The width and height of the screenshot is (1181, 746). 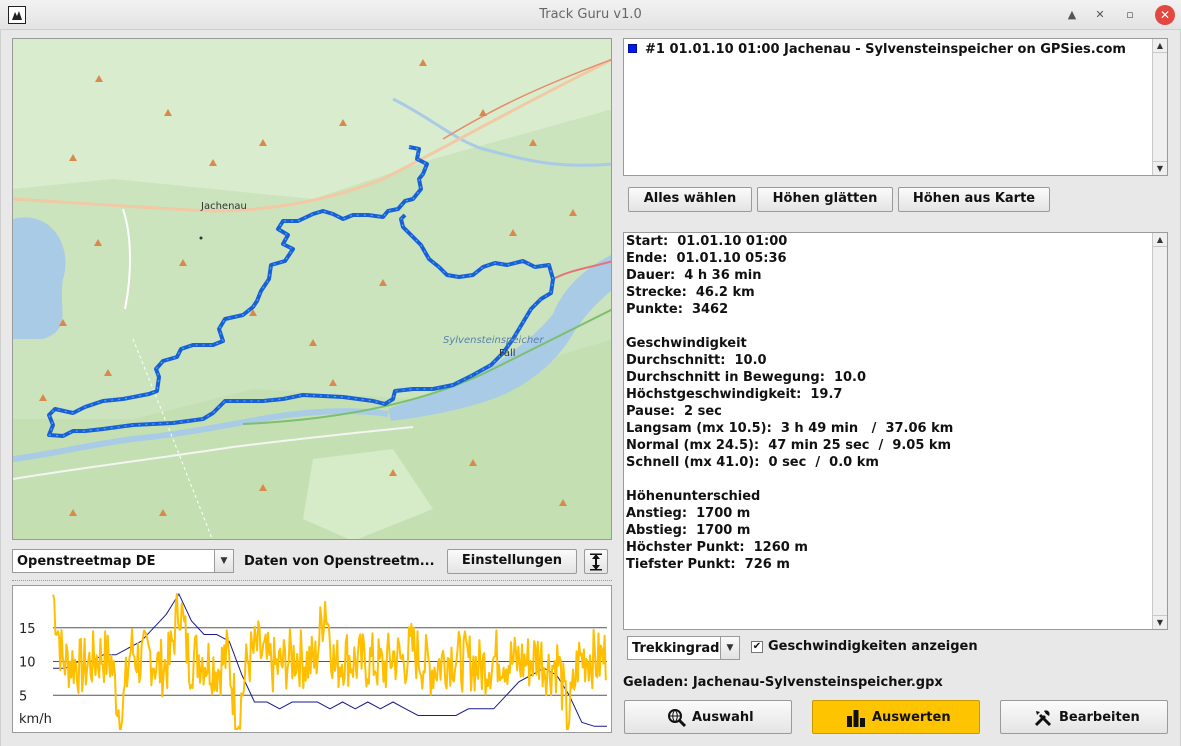 What do you see at coordinates (674, 411) in the screenshot?
I see `stat-line: Pause: 2 sec` at bounding box center [674, 411].